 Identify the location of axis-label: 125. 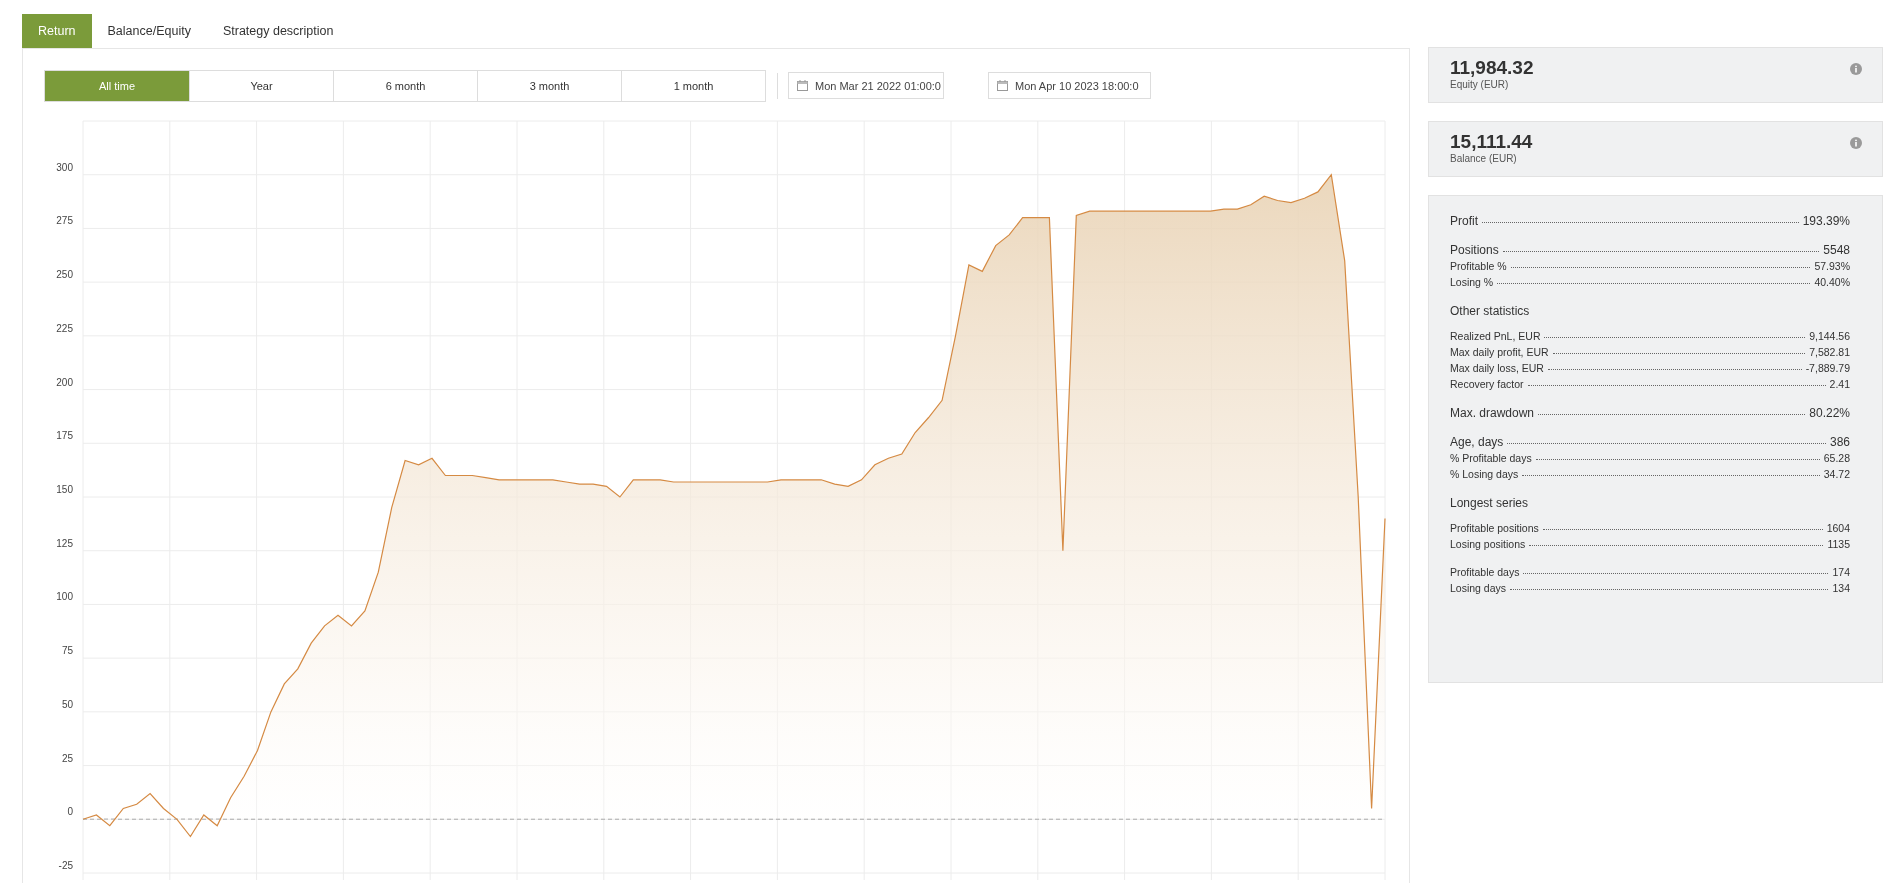
(64, 543).